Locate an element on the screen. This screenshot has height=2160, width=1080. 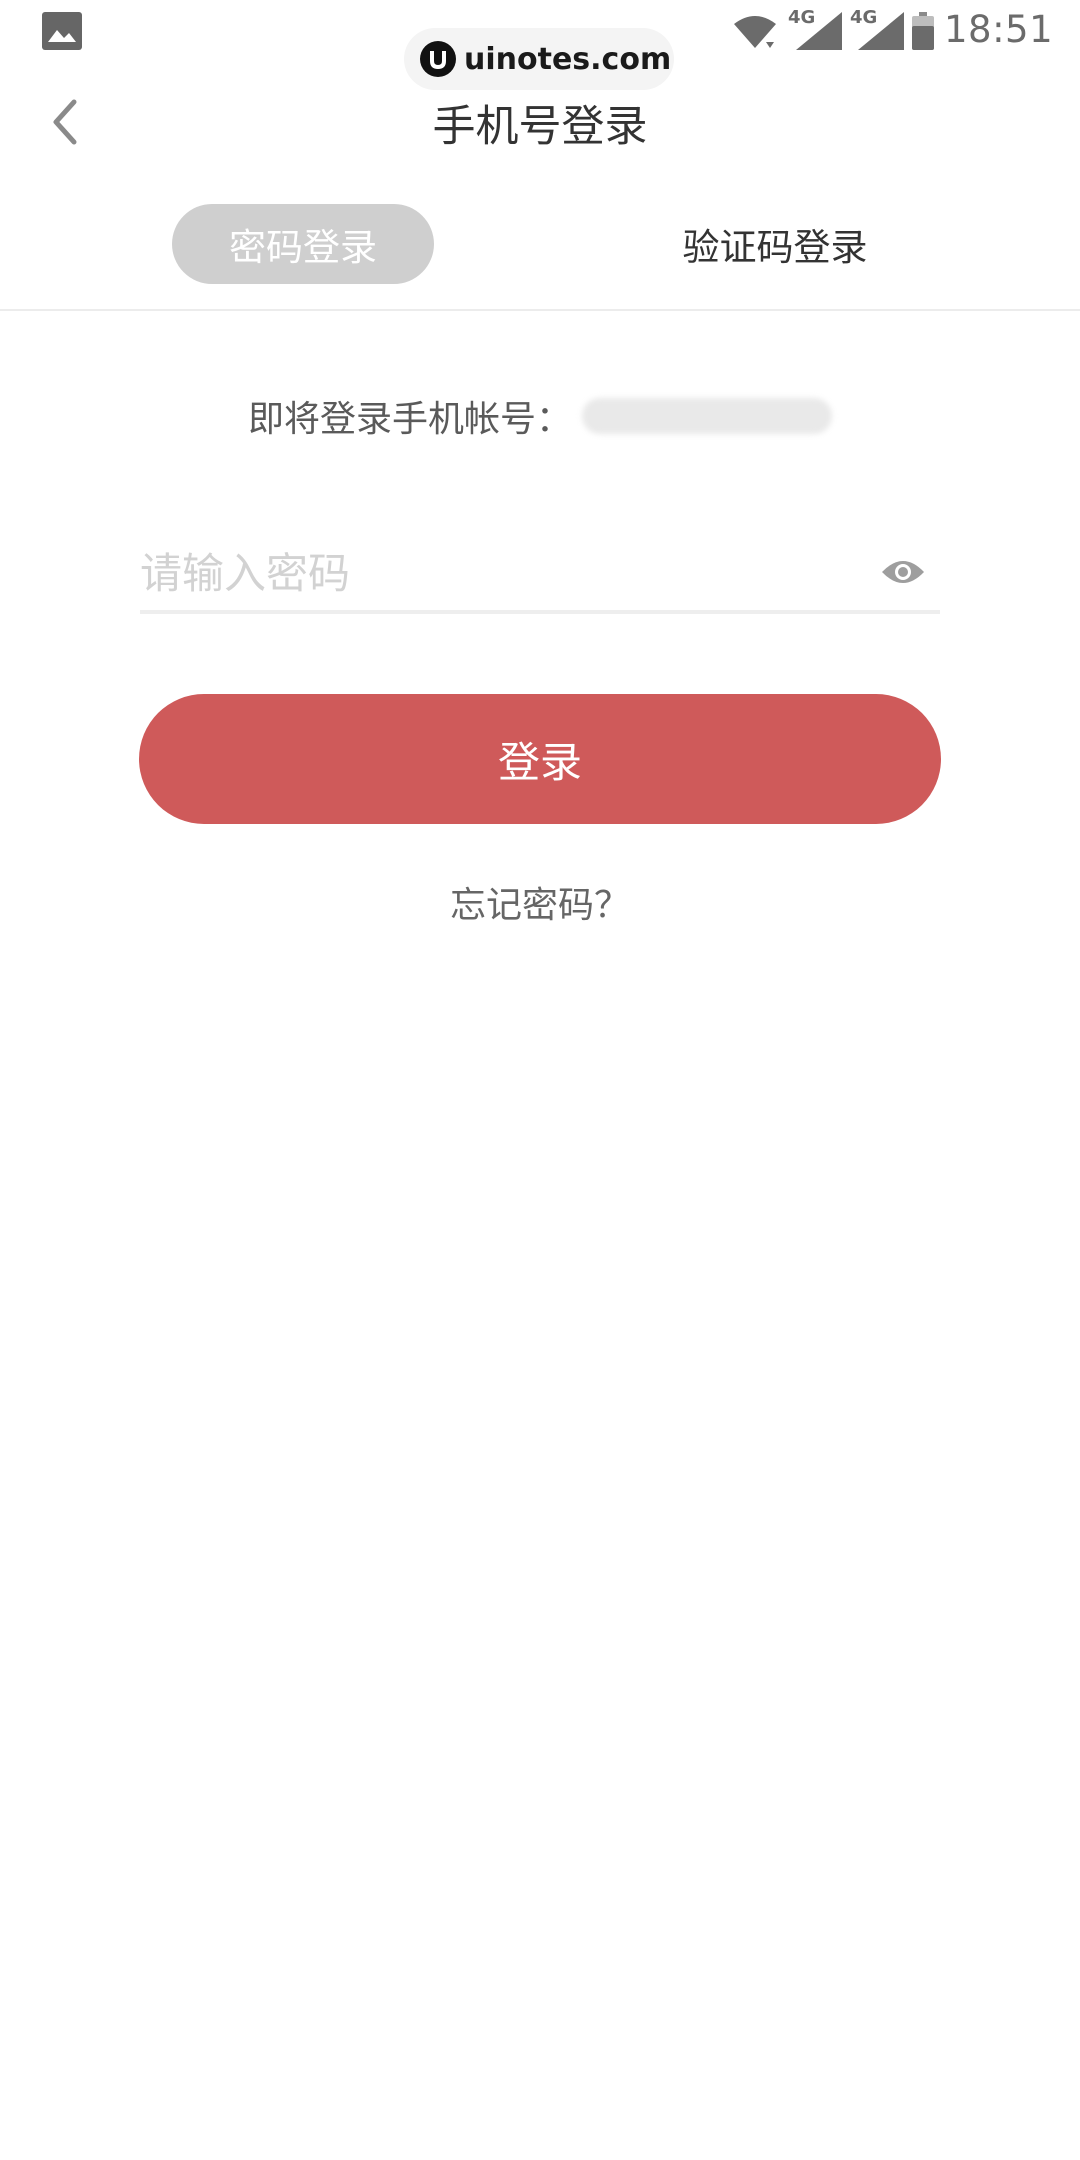
password-input is located at coordinates (500, 573).